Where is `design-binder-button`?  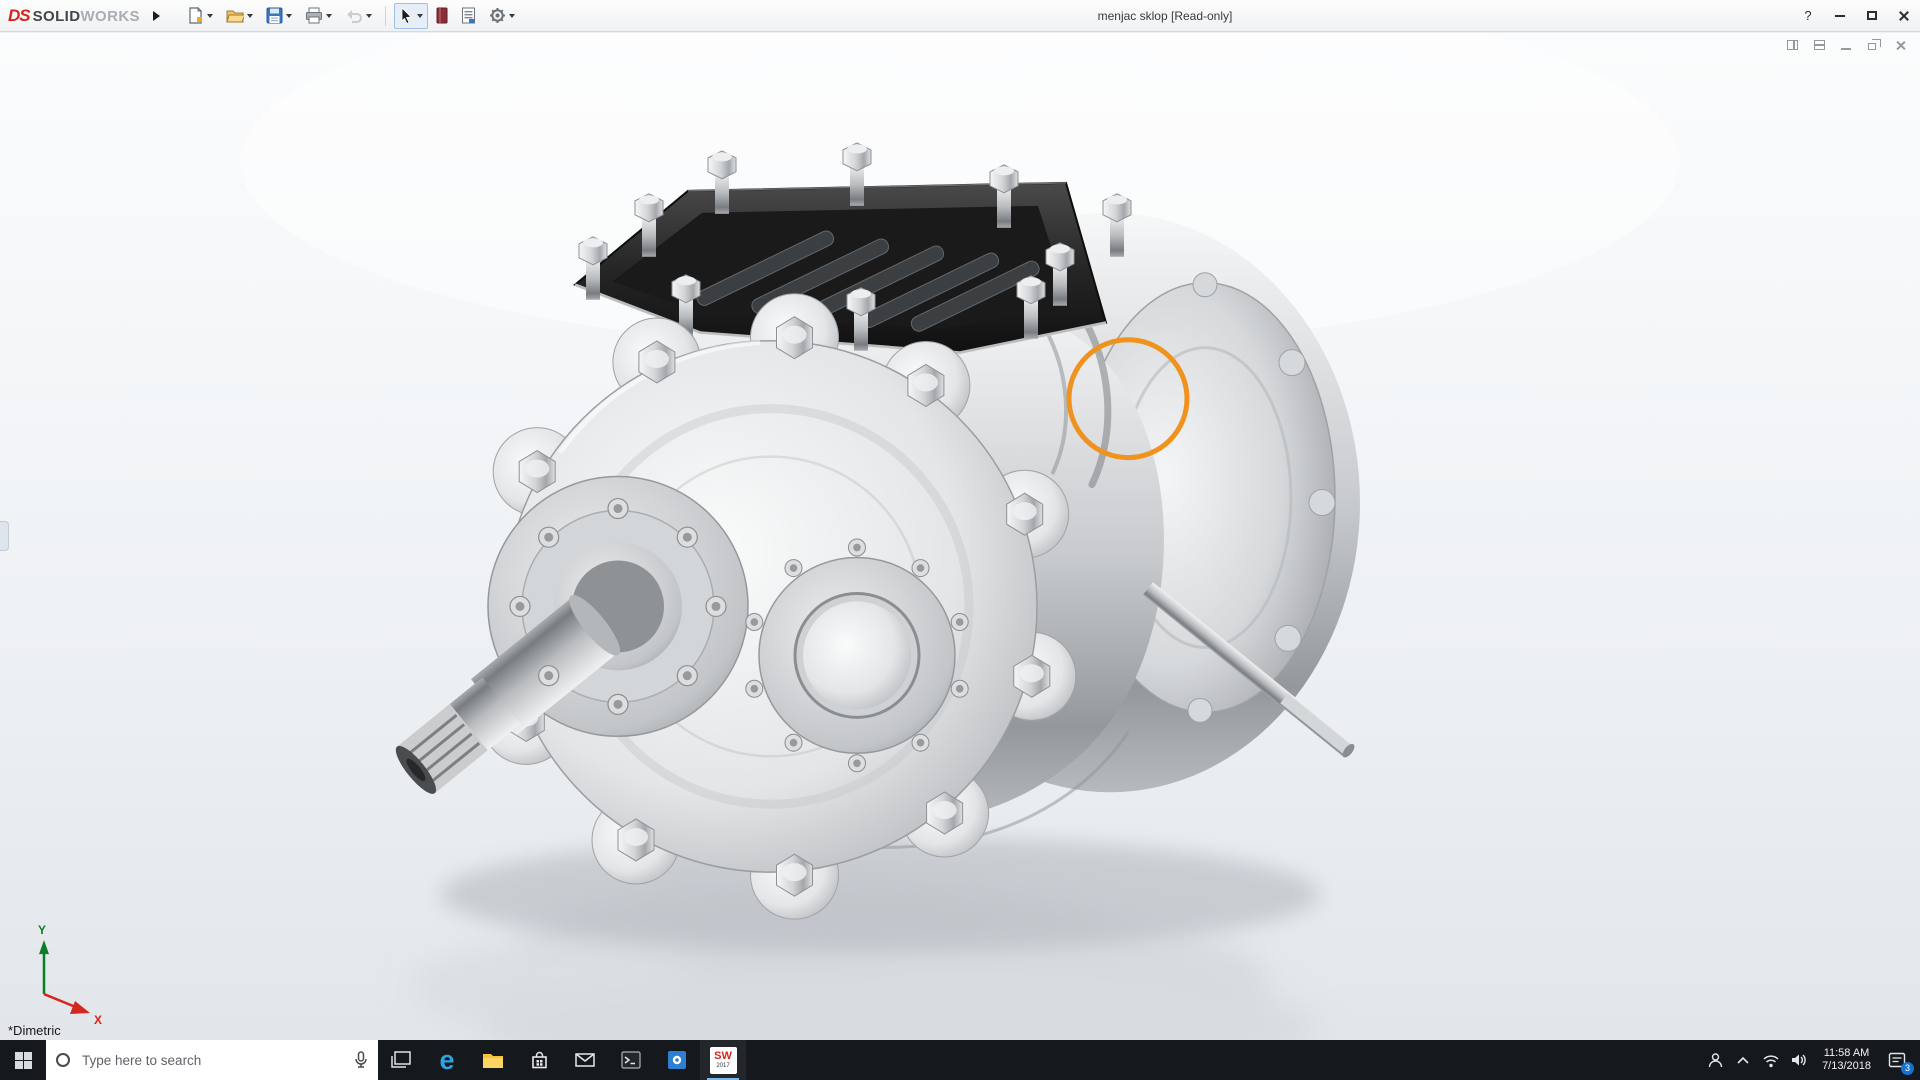 design-binder-button is located at coordinates (468, 16).